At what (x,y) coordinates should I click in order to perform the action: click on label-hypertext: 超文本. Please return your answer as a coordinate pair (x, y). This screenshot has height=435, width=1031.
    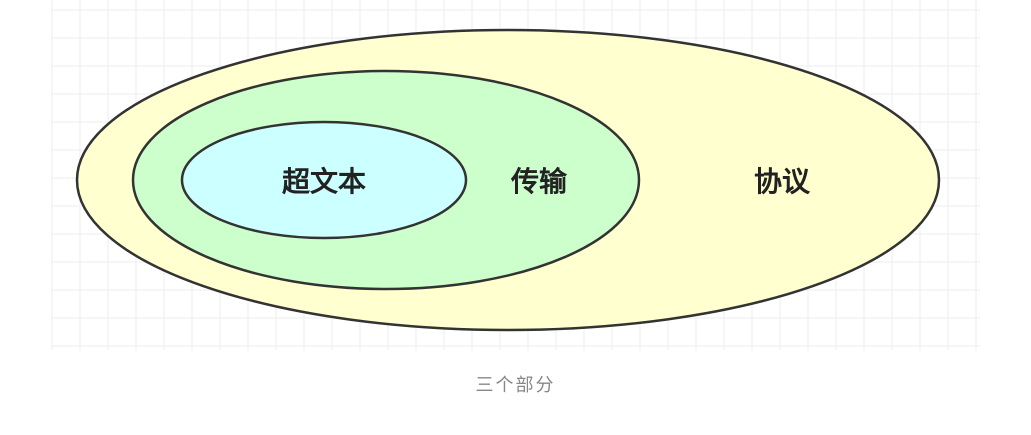
    Looking at the image, I should click on (324, 181).